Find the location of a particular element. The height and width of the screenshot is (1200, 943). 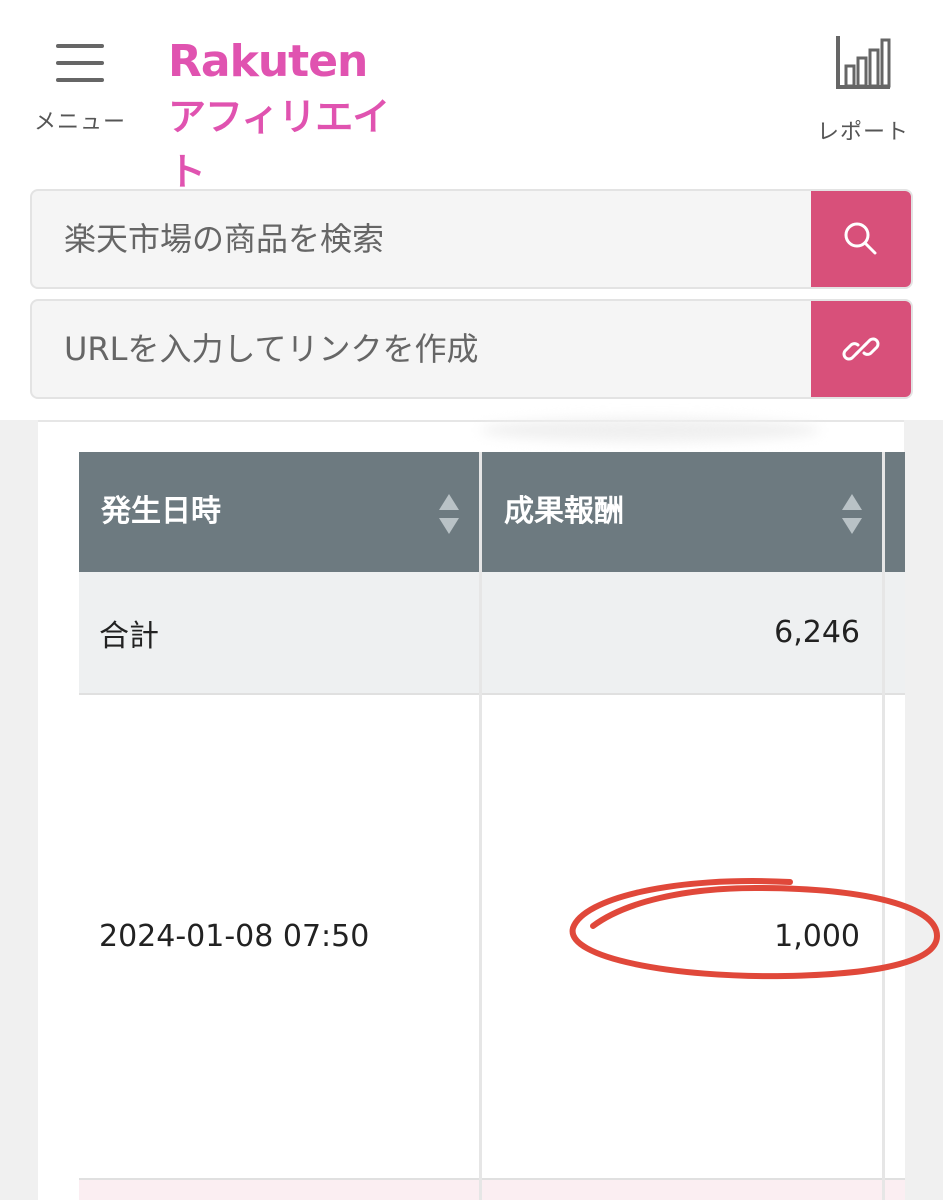

table-row-next is located at coordinates (492, 1190).